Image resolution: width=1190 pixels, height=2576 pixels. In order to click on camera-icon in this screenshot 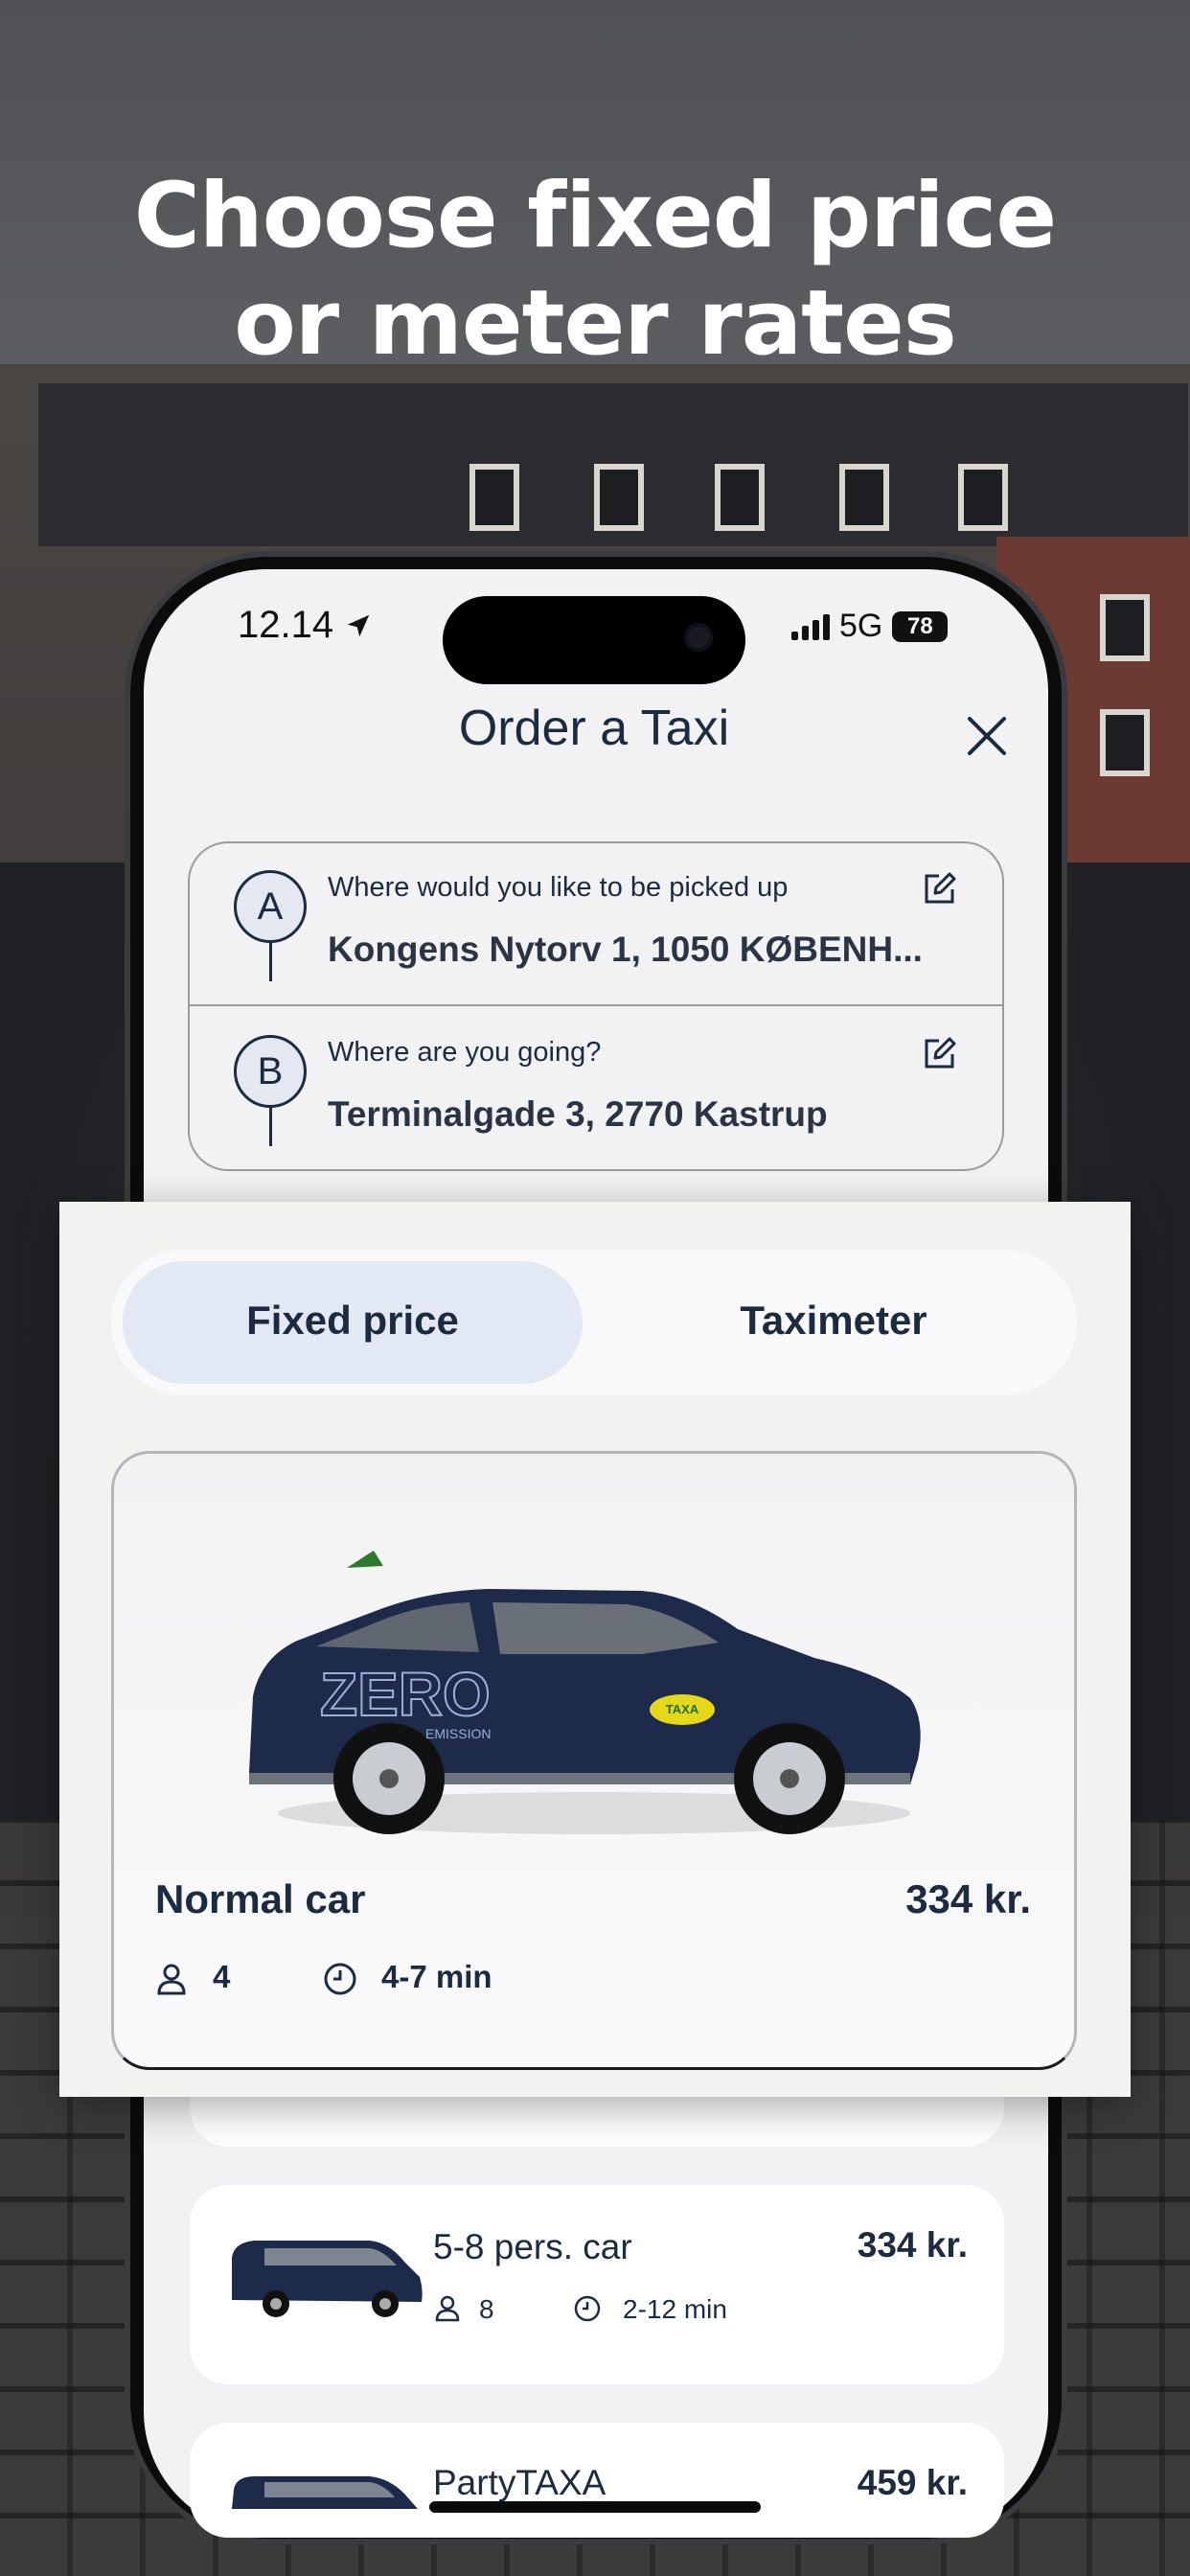, I will do `click(699, 637)`.